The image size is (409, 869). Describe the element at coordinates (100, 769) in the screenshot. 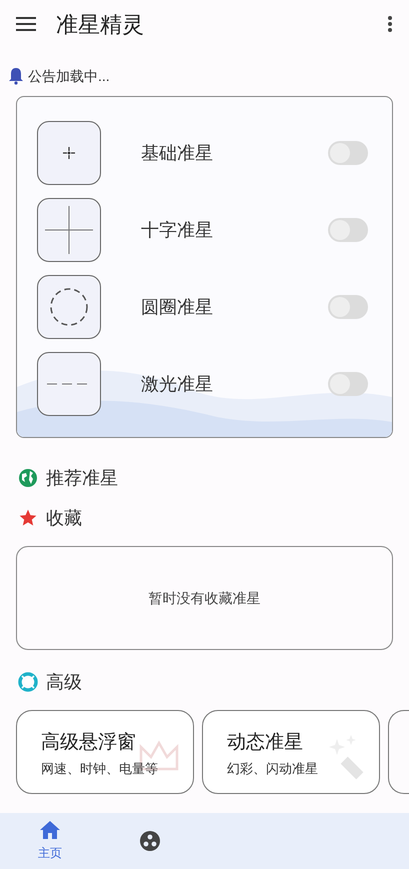

I see `feature-subtitle: 网速、时钟、电量等` at that location.